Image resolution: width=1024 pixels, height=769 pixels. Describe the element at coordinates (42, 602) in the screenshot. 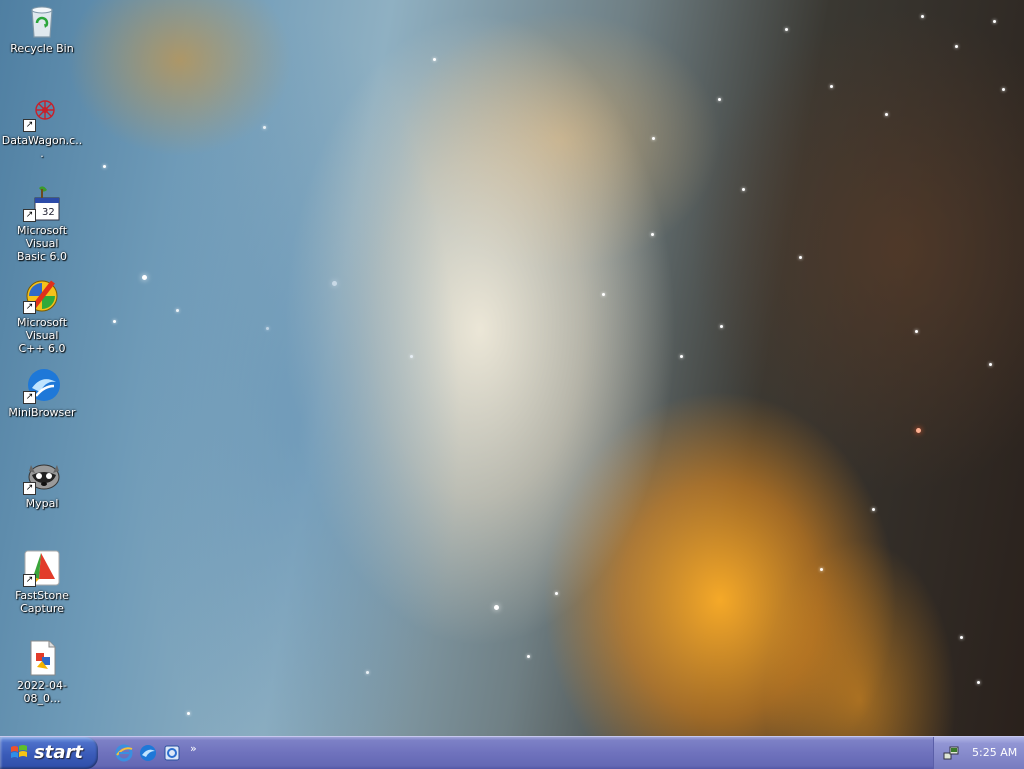

I see `icon-label: FastStone Capture` at that location.